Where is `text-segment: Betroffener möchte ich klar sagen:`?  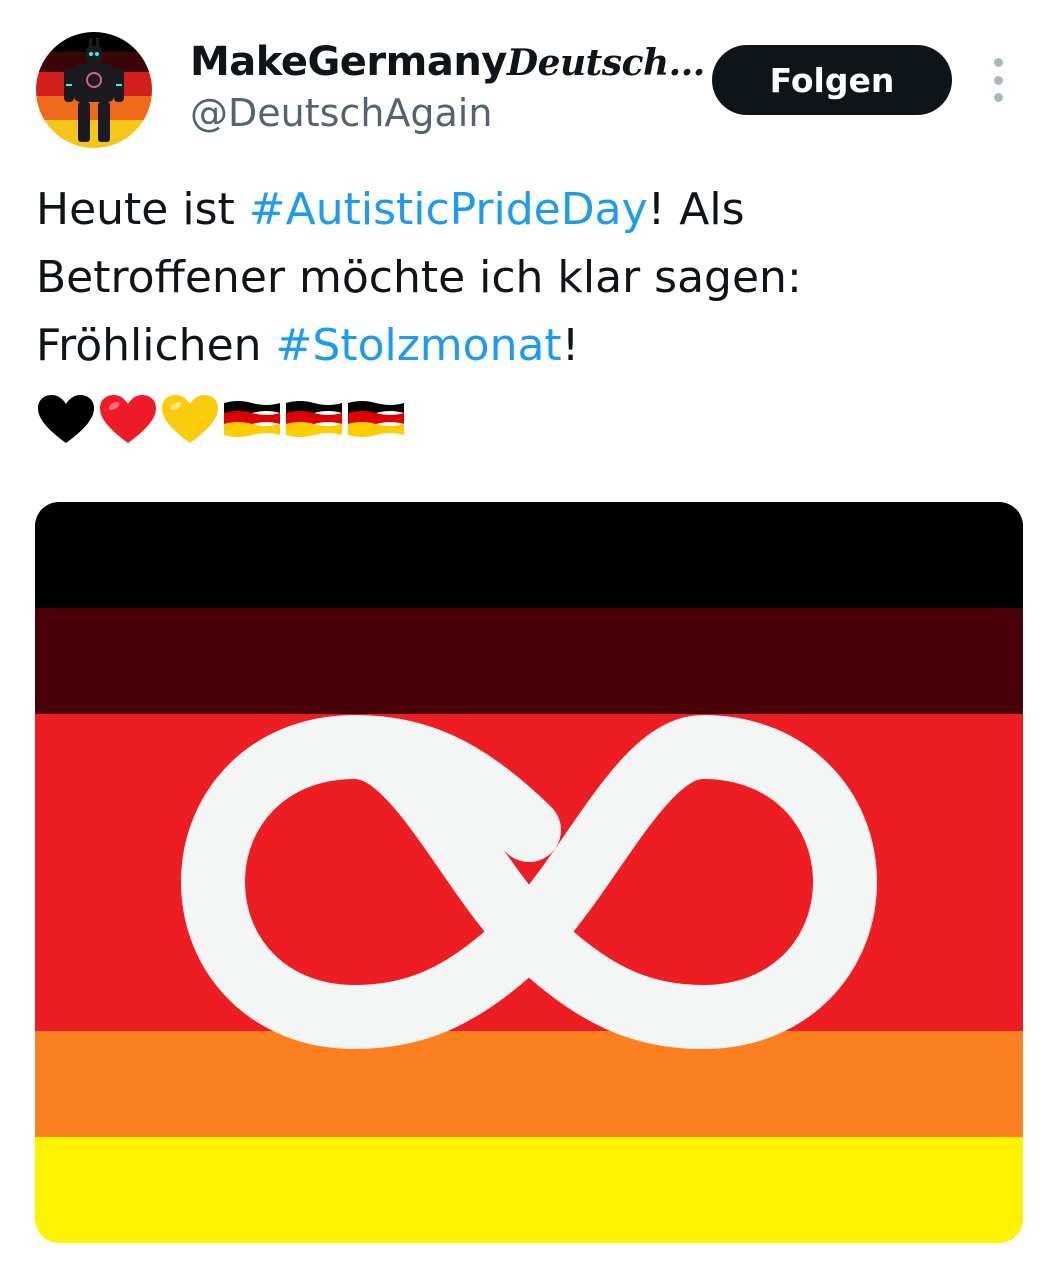 text-segment: Betroffener möchte ich klar sagen: is located at coordinates (419, 277).